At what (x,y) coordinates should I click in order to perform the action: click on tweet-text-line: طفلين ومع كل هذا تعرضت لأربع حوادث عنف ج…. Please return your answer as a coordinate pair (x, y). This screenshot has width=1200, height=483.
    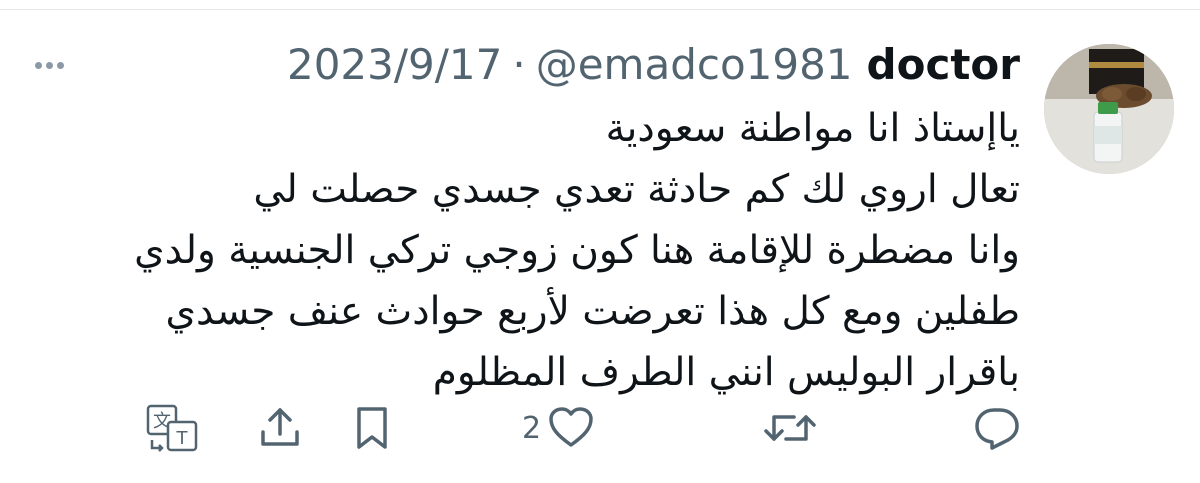
    Looking at the image, I should click on (592, 311).